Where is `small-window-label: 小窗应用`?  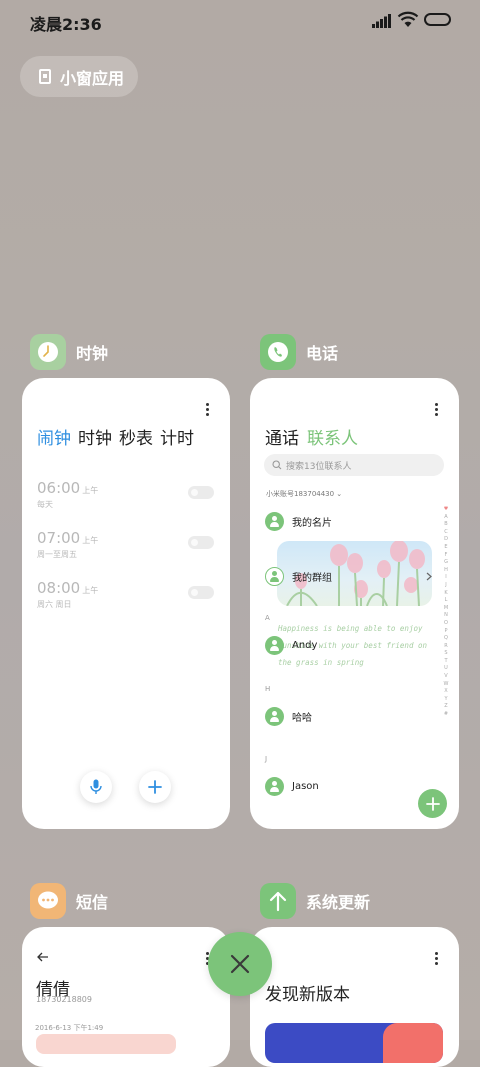
small-window-label: 小窗应用 is located at coordinates (92, 78).